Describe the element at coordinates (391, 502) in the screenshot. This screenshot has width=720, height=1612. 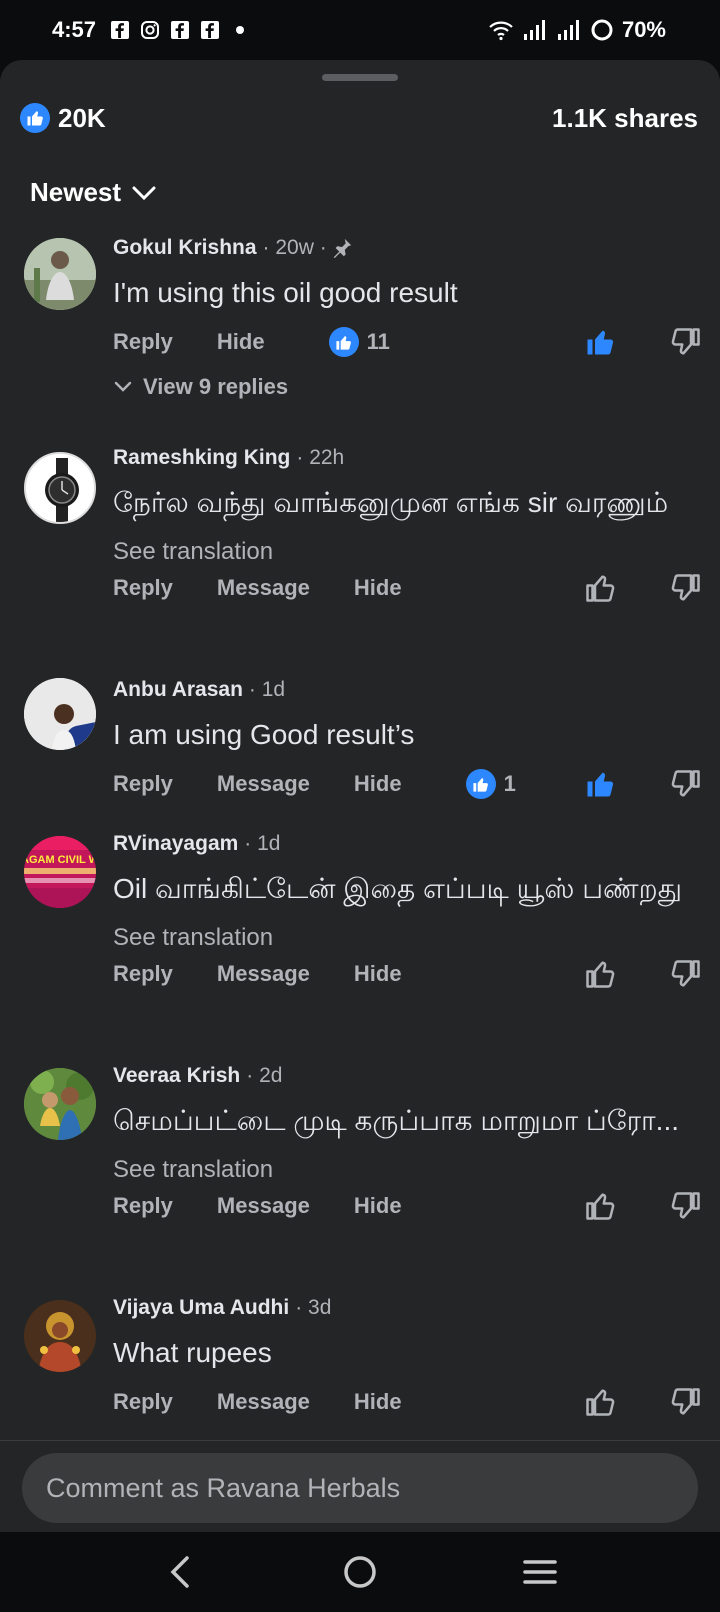
I see `comment-text: நேர்ல வந்து வாங்கனுமுன எங்க sir வரணும்` at that location.